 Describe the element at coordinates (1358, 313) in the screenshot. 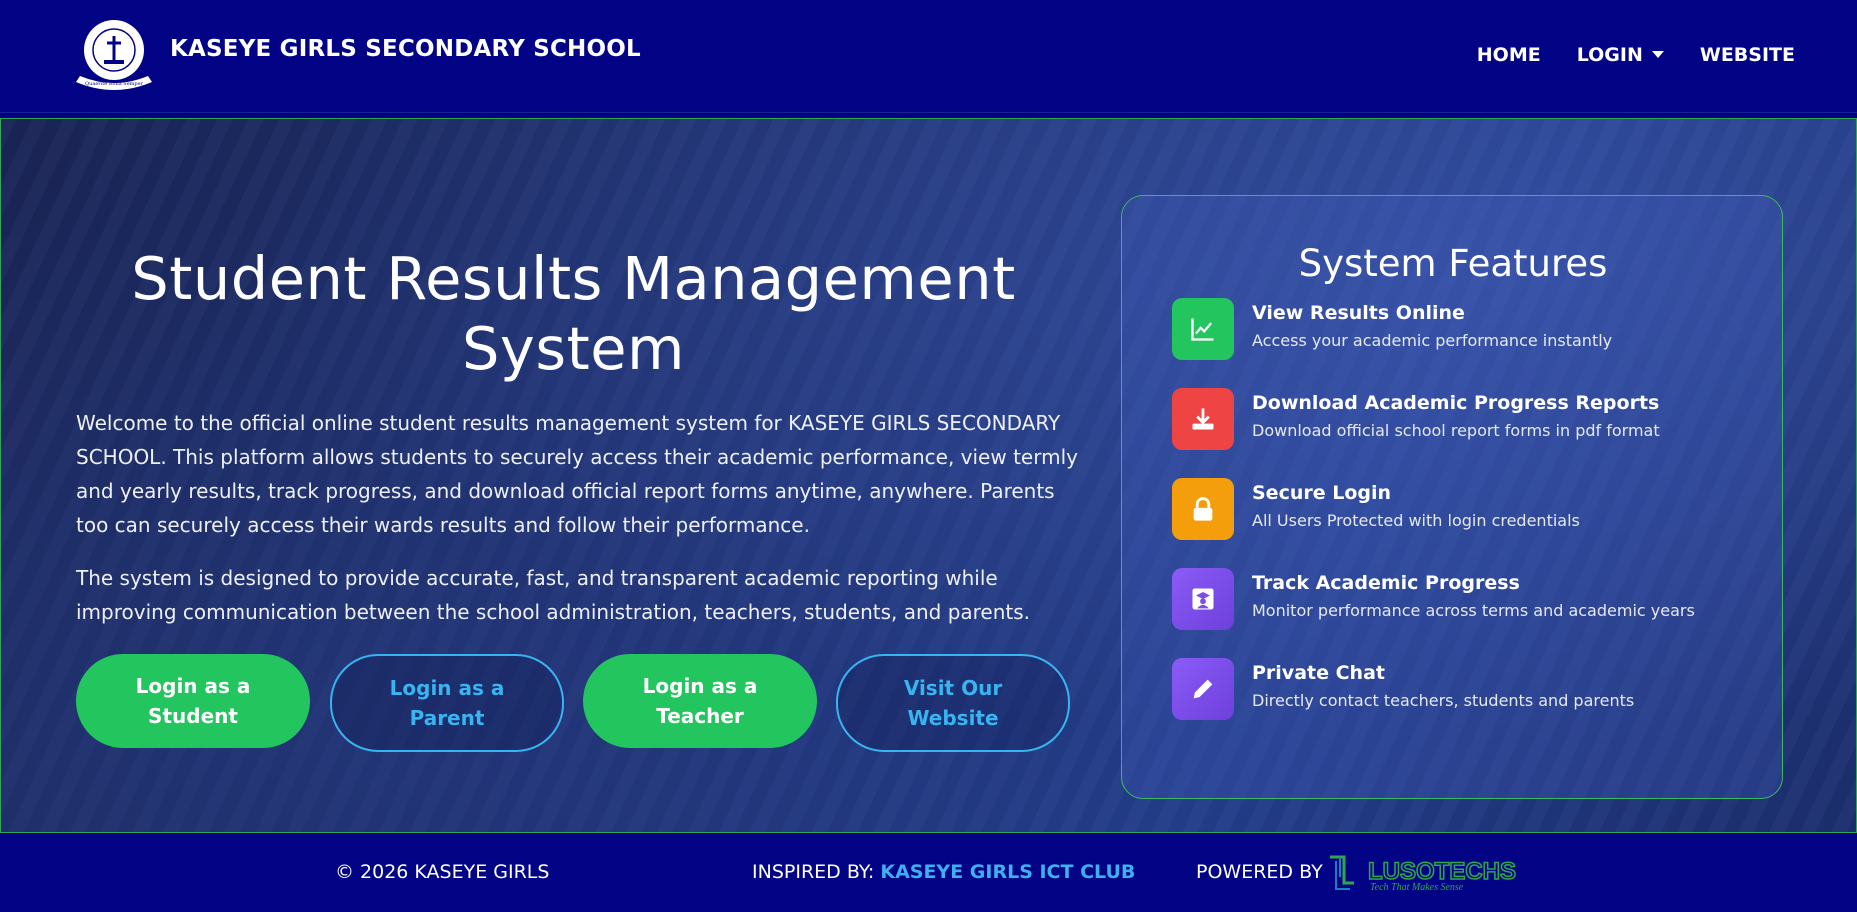

I see `feature-title: View Results Online` at that location.